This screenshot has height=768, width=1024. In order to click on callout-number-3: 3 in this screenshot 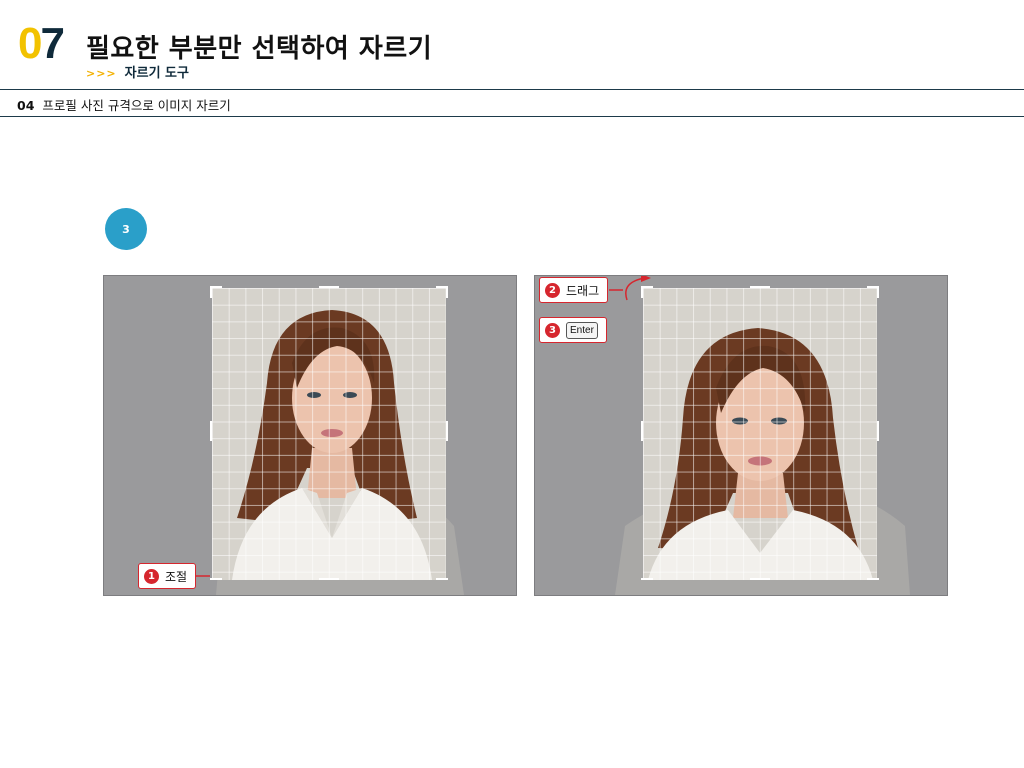, I will do `click(552, 330)`.